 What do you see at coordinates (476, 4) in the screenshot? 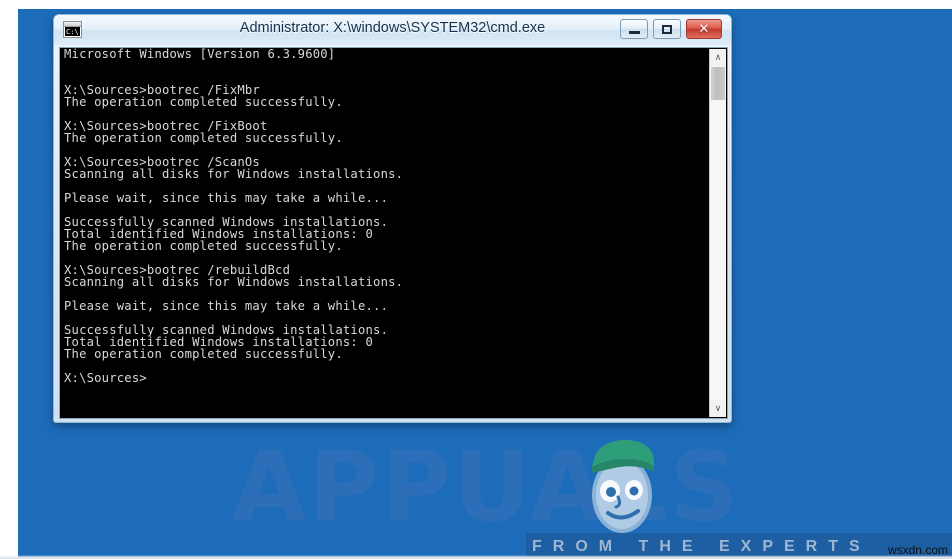
I see `desktop-edge-top` at bounding box center [476, 4].